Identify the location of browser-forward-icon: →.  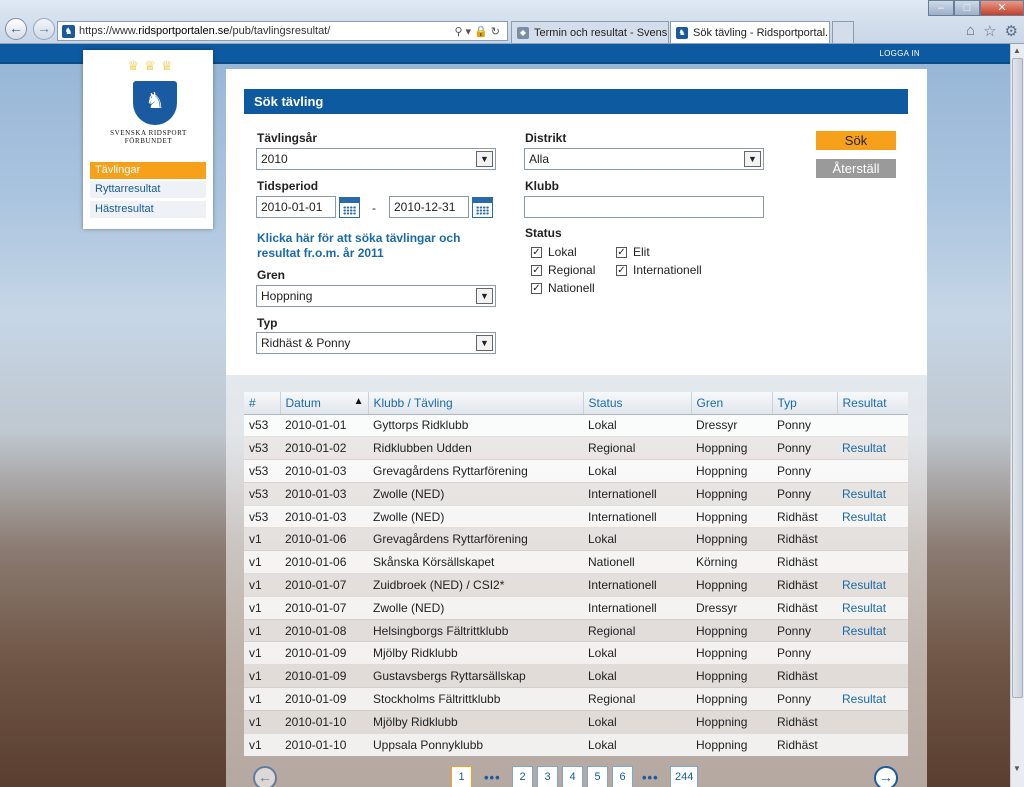
(44, 29).